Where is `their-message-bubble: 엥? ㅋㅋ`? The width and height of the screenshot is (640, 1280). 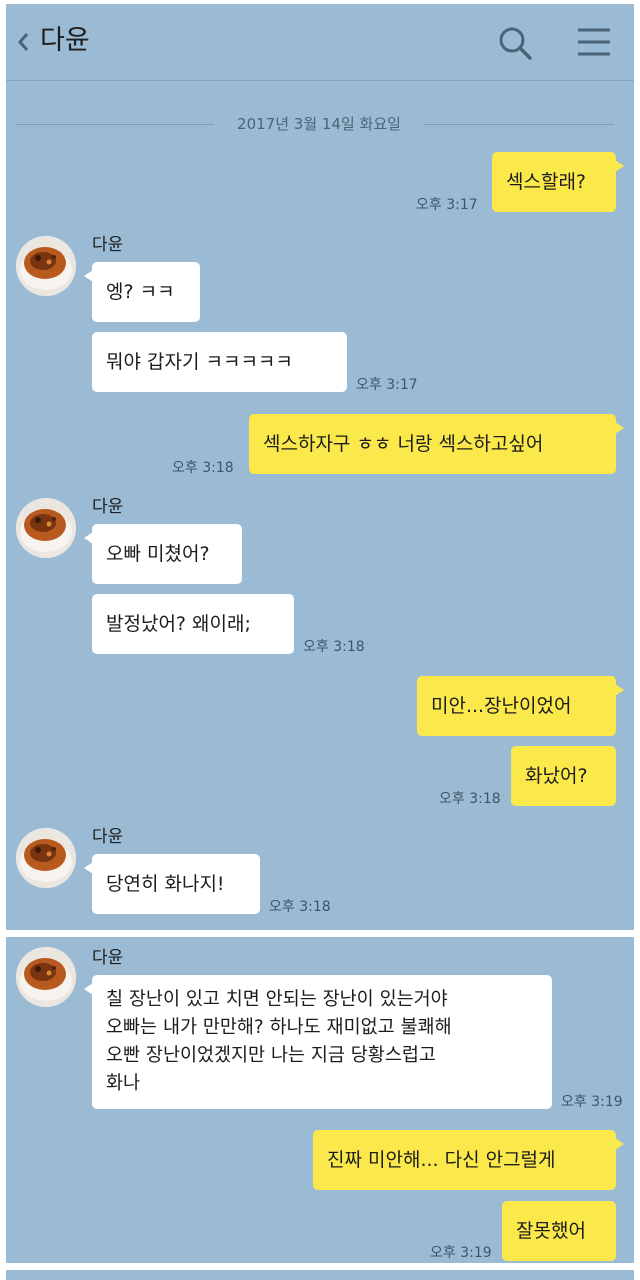
their-message-bubble: 엥? ㅋㅋ is located at coordinates (142, 292).